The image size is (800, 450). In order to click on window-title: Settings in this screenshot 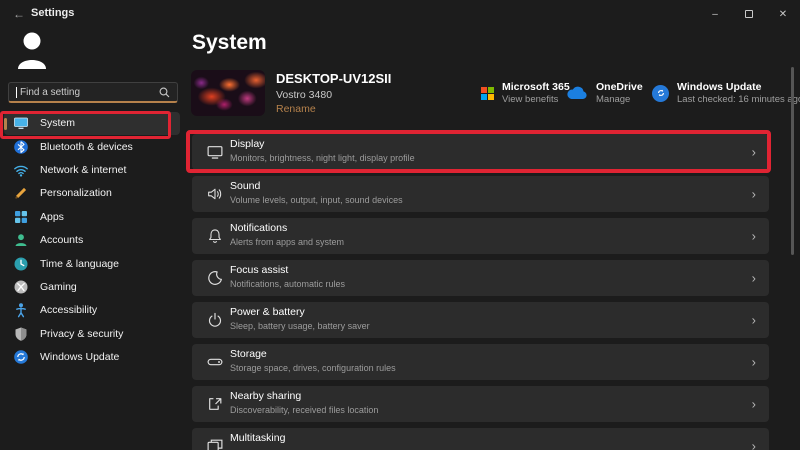, I will do `click(53, 13)`.